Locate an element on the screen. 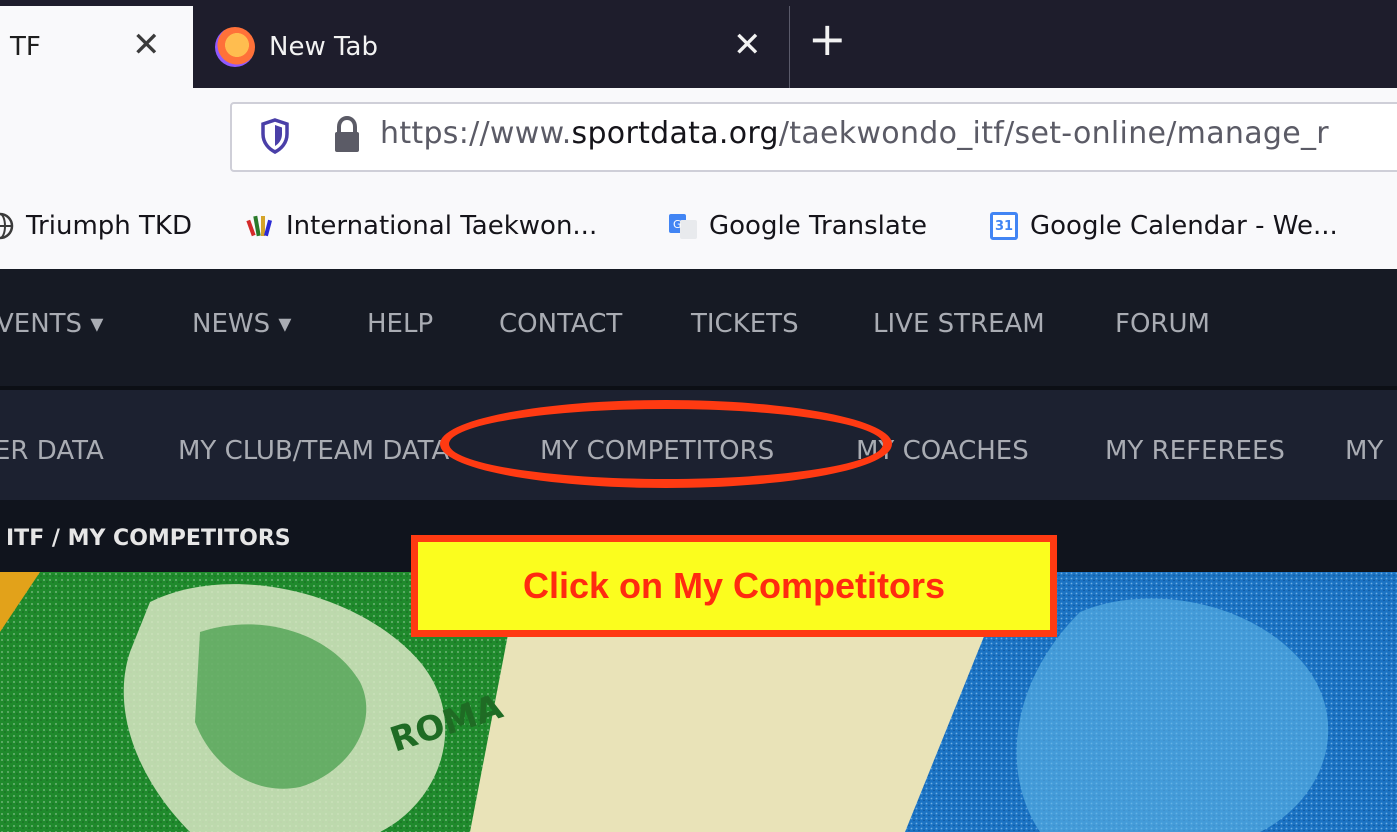 This screenshot has height=832, width=1397. breadcrumb: ITF / MY COMPETITORS is located at coordinates (148, 538).